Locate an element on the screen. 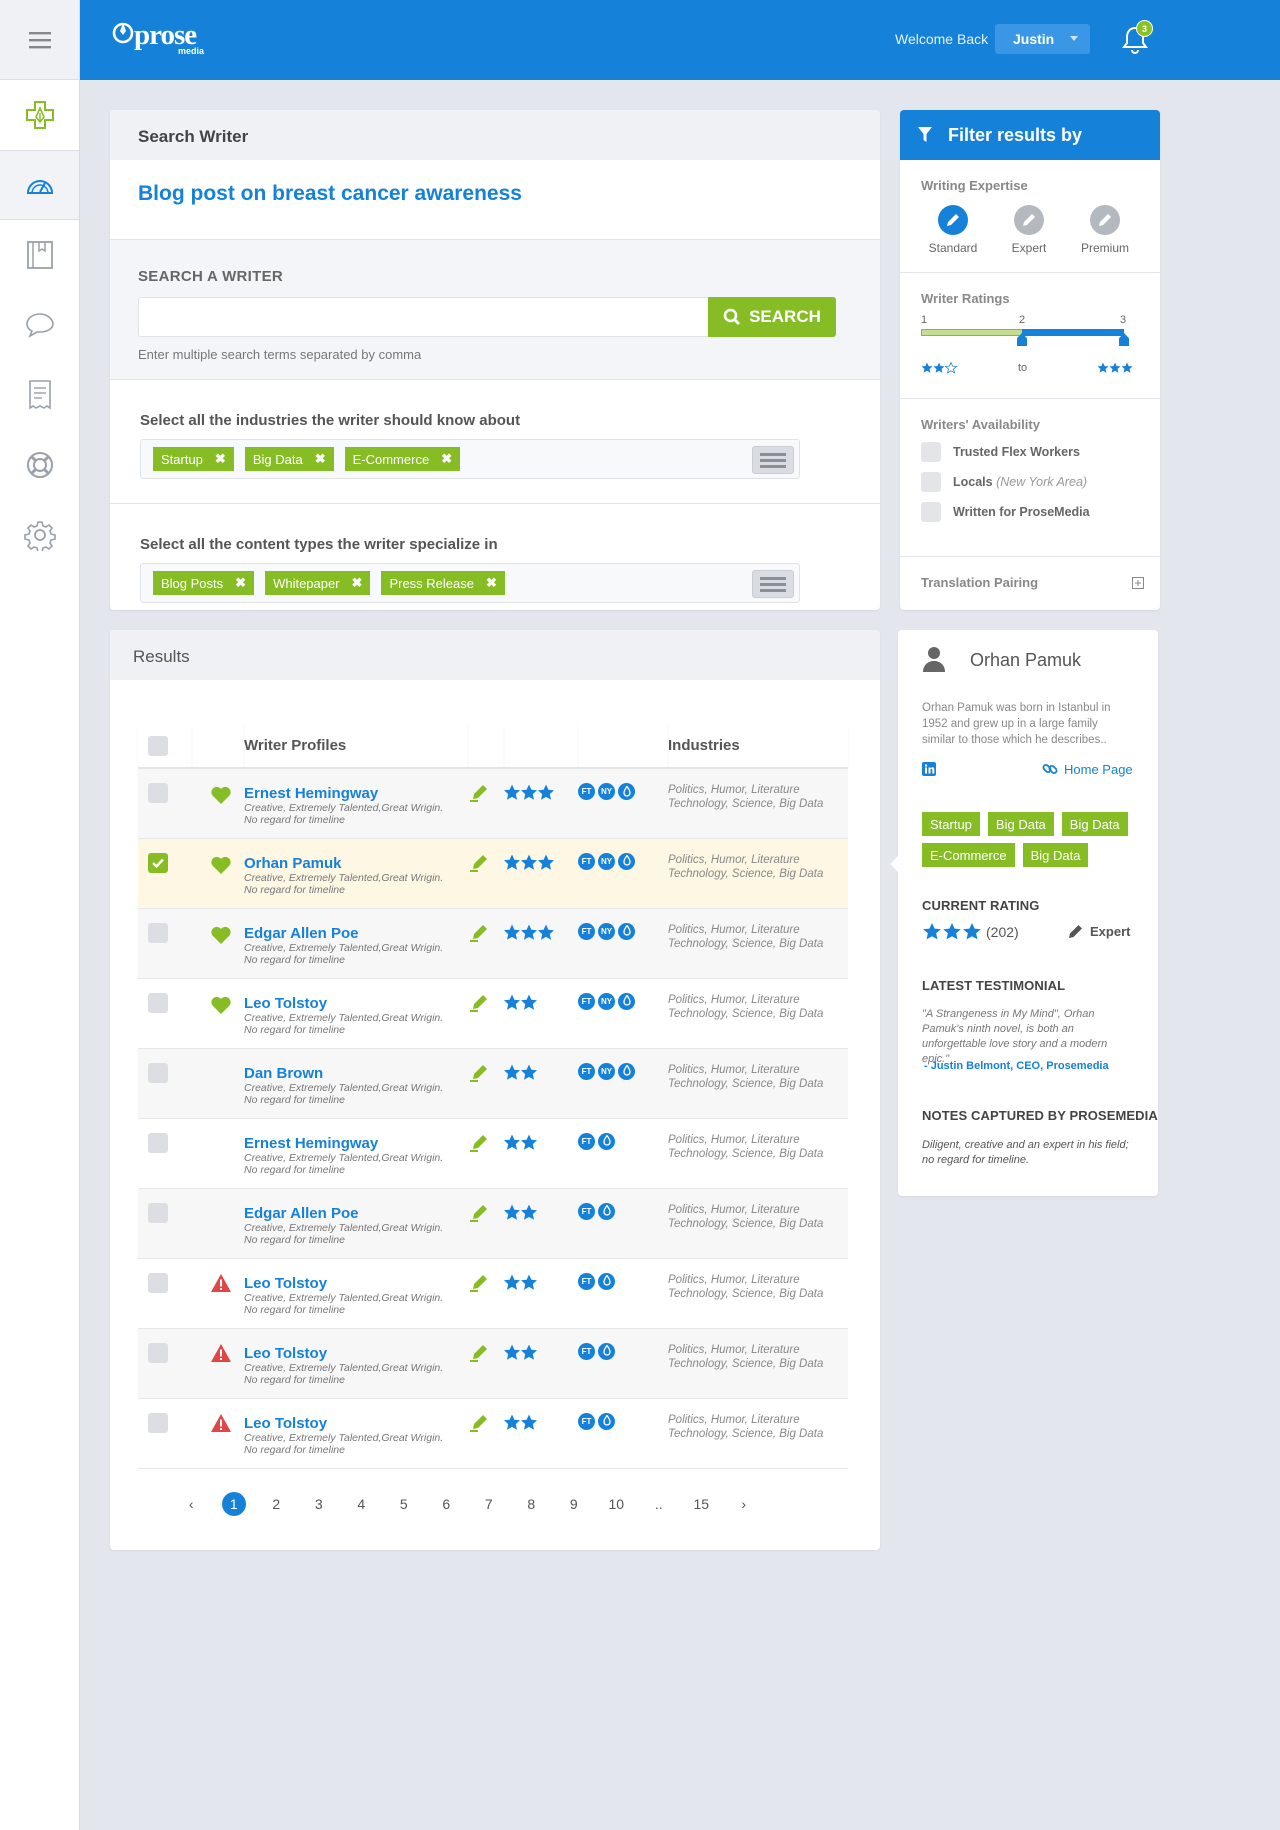  sidebar-item-settings is located at coordinates (39, 535).